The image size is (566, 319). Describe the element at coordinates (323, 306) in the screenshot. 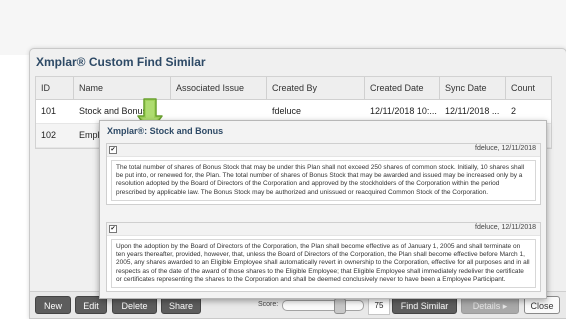

I see `score-slider` at that location.